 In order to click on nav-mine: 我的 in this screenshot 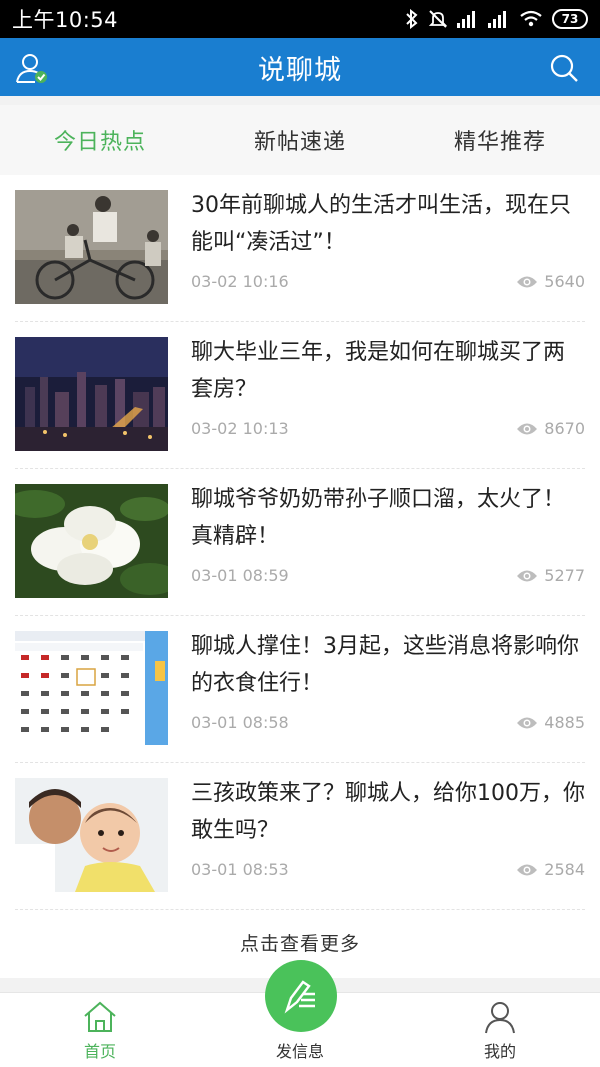, I will do `click(500, 1030)`.